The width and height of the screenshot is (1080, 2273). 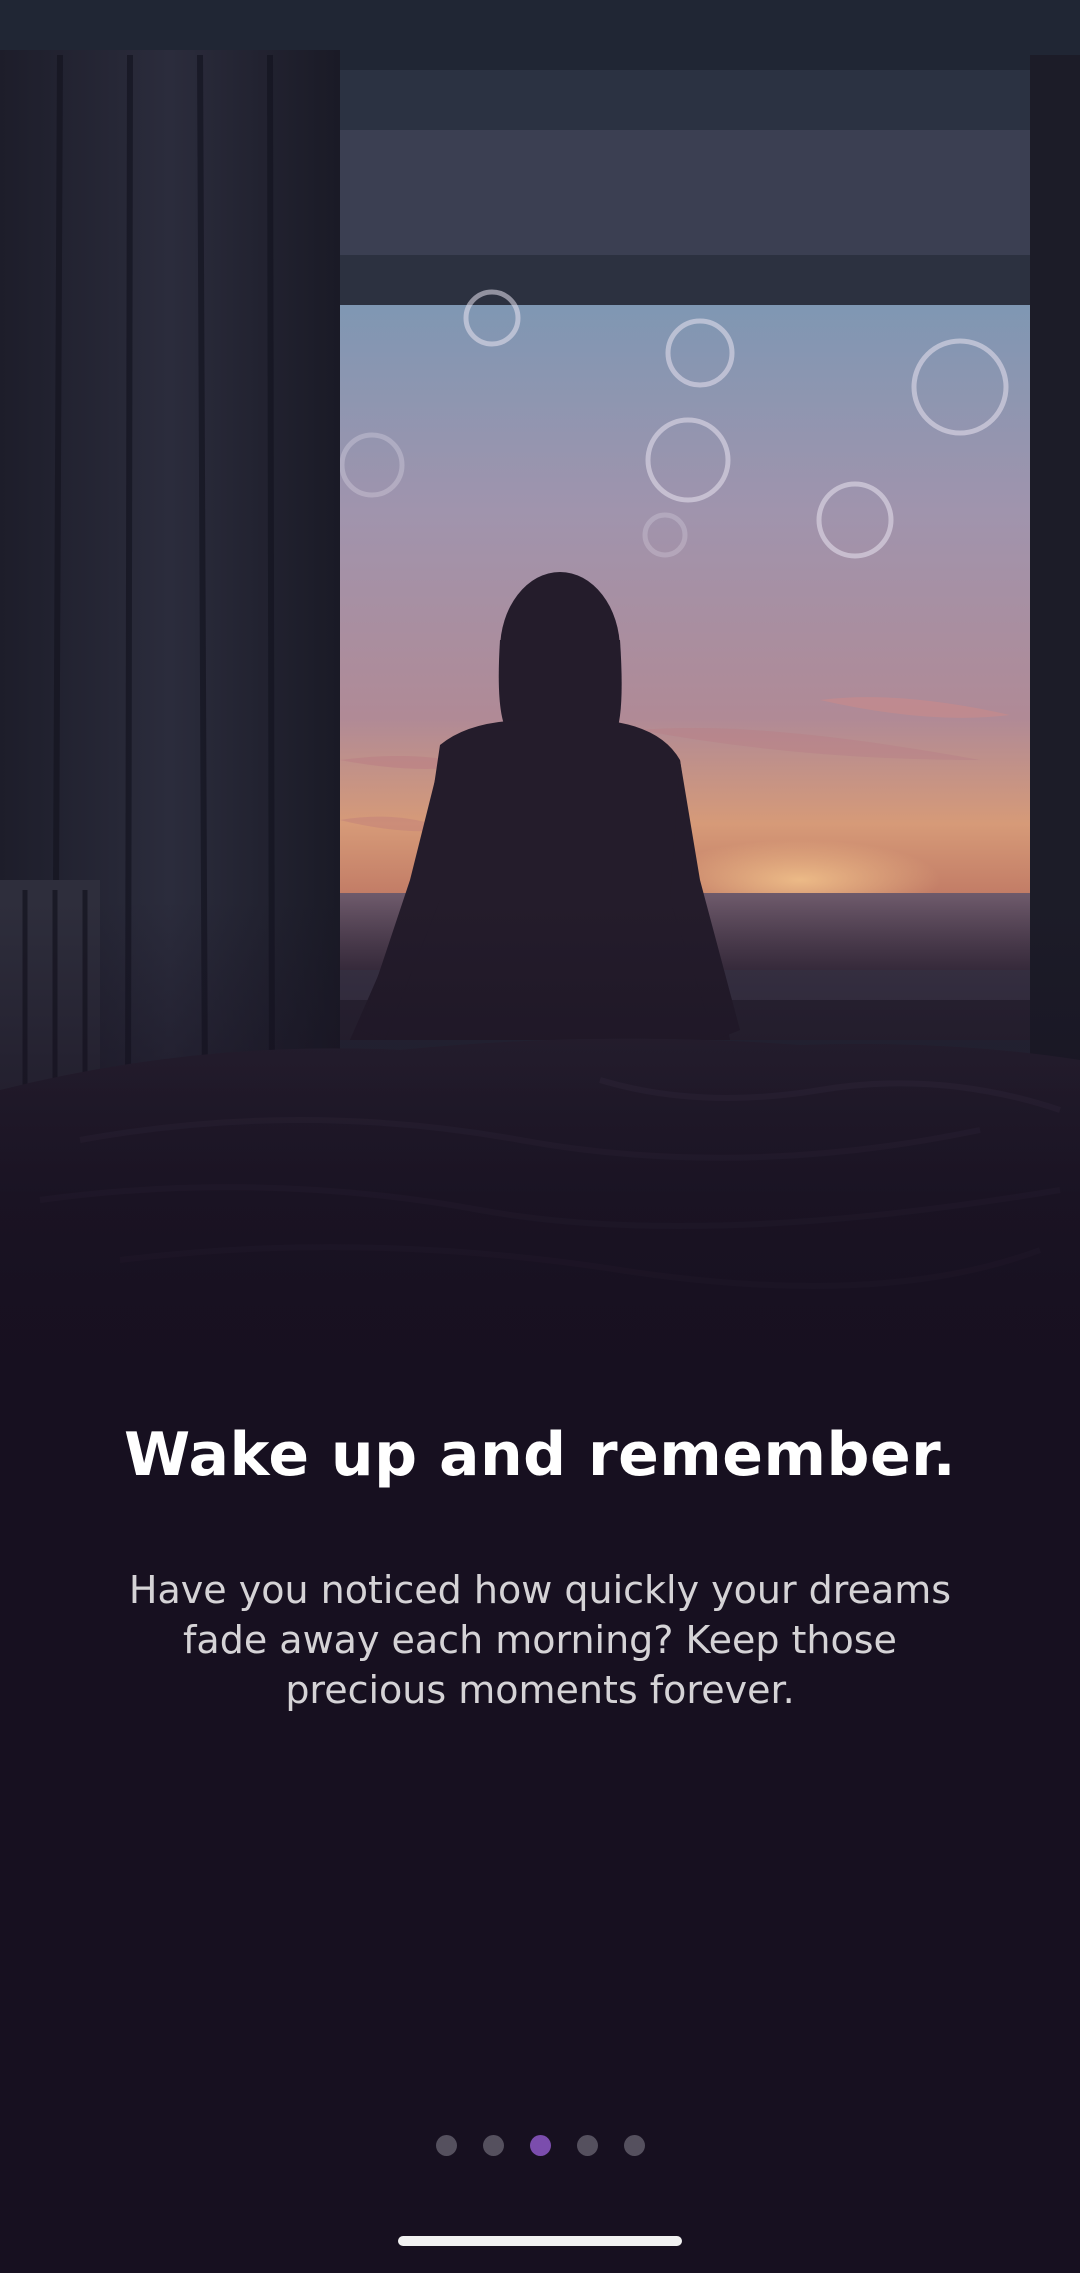 I want to click on home-indicator, so click(x=540, y=2241).